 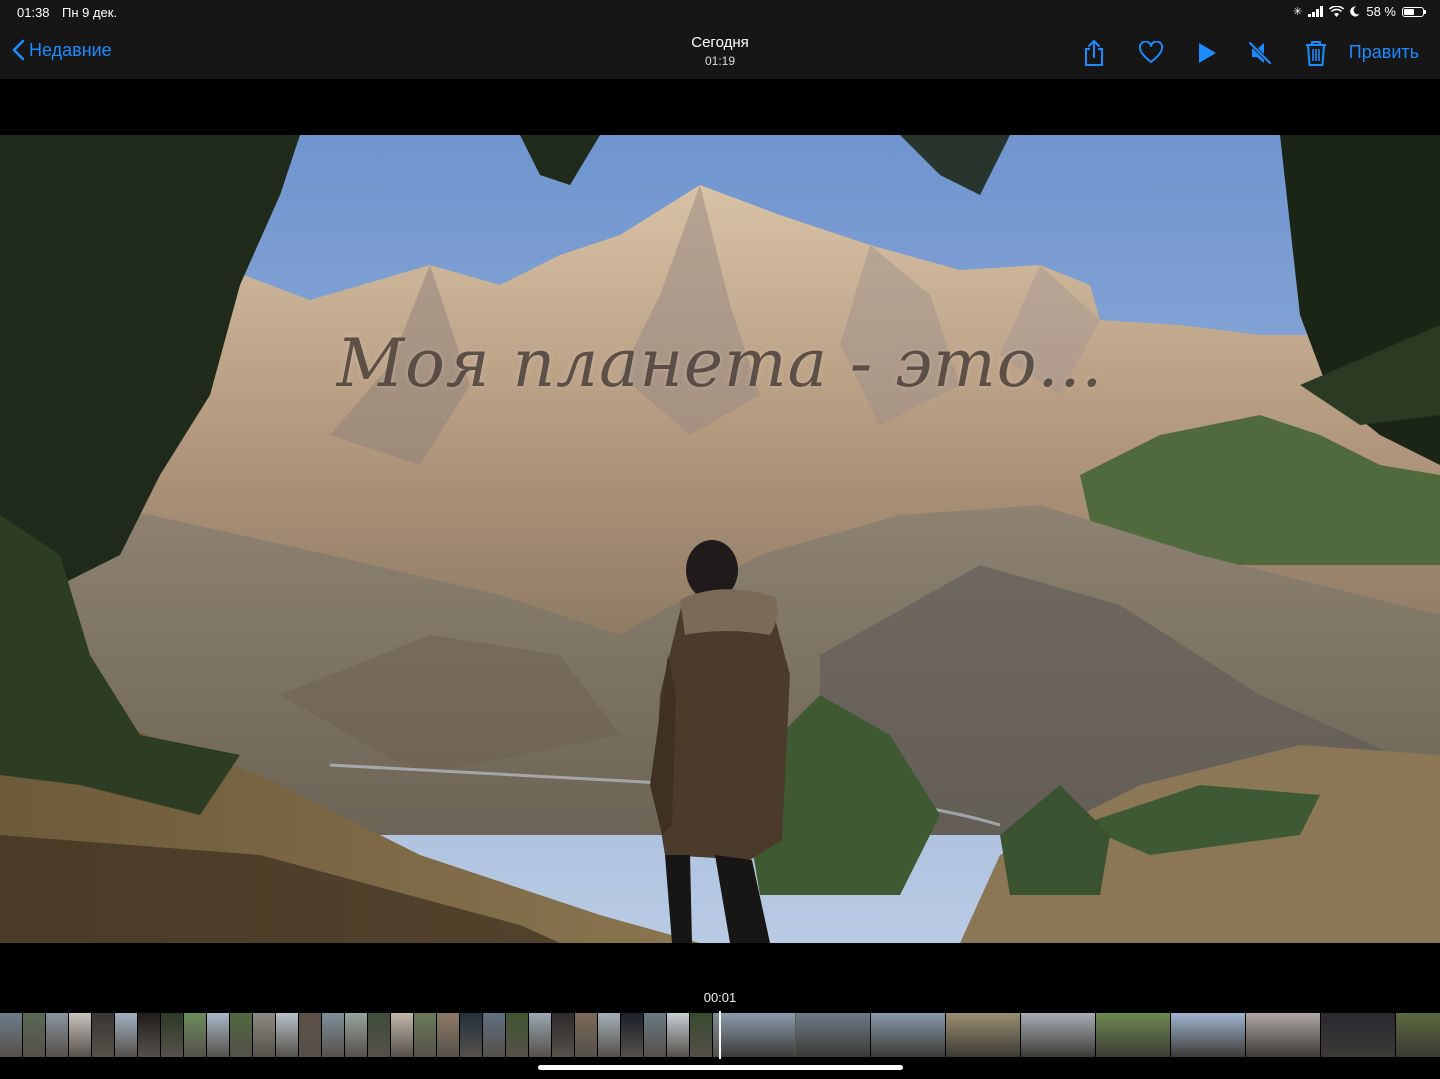 What do you see at coordinates (720, 997) in the screenshot?
I see `scrubber-timecode: 00:01` at bounding box center [720, 997].